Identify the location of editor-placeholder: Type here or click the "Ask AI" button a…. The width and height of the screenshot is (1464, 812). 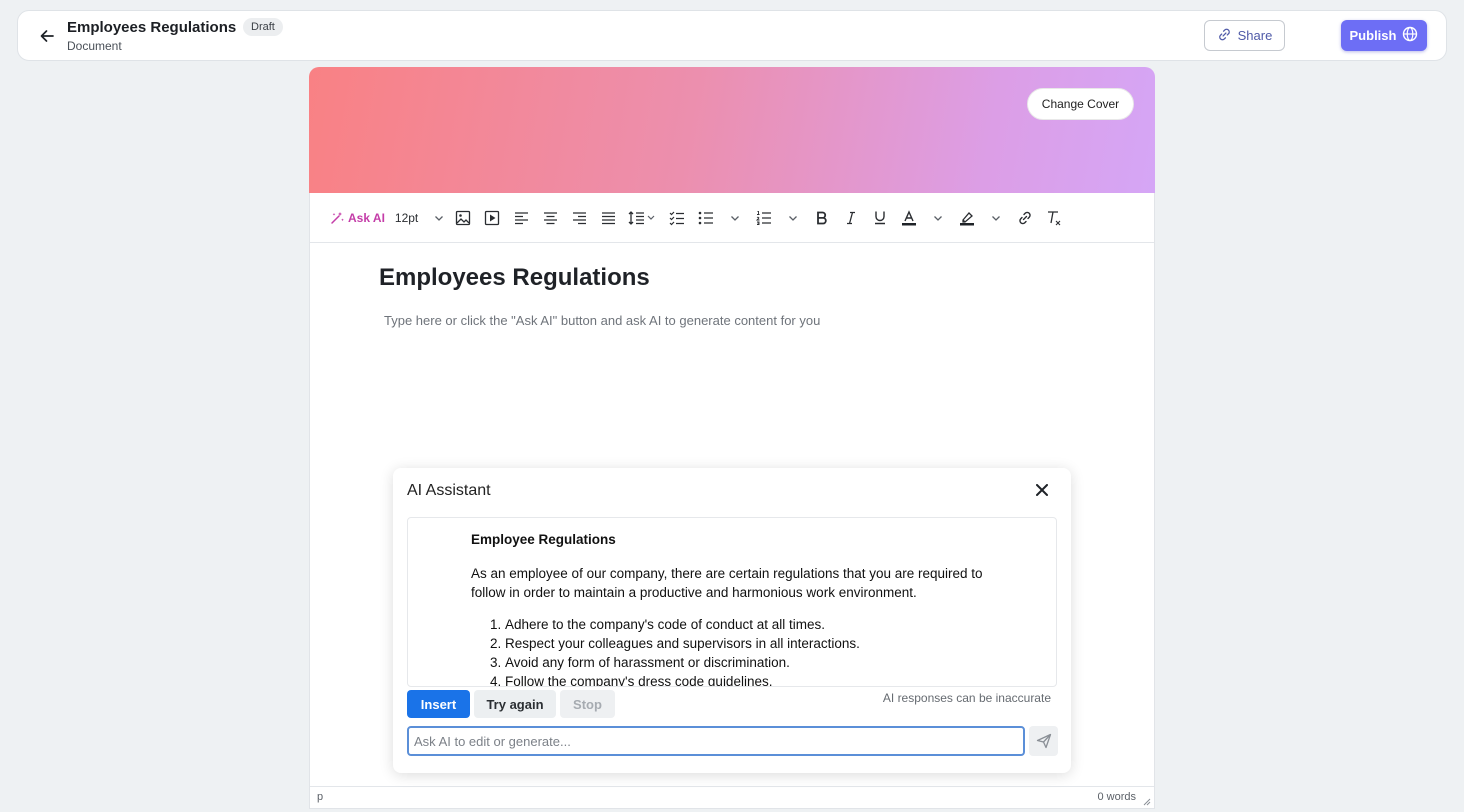
(602, 320).